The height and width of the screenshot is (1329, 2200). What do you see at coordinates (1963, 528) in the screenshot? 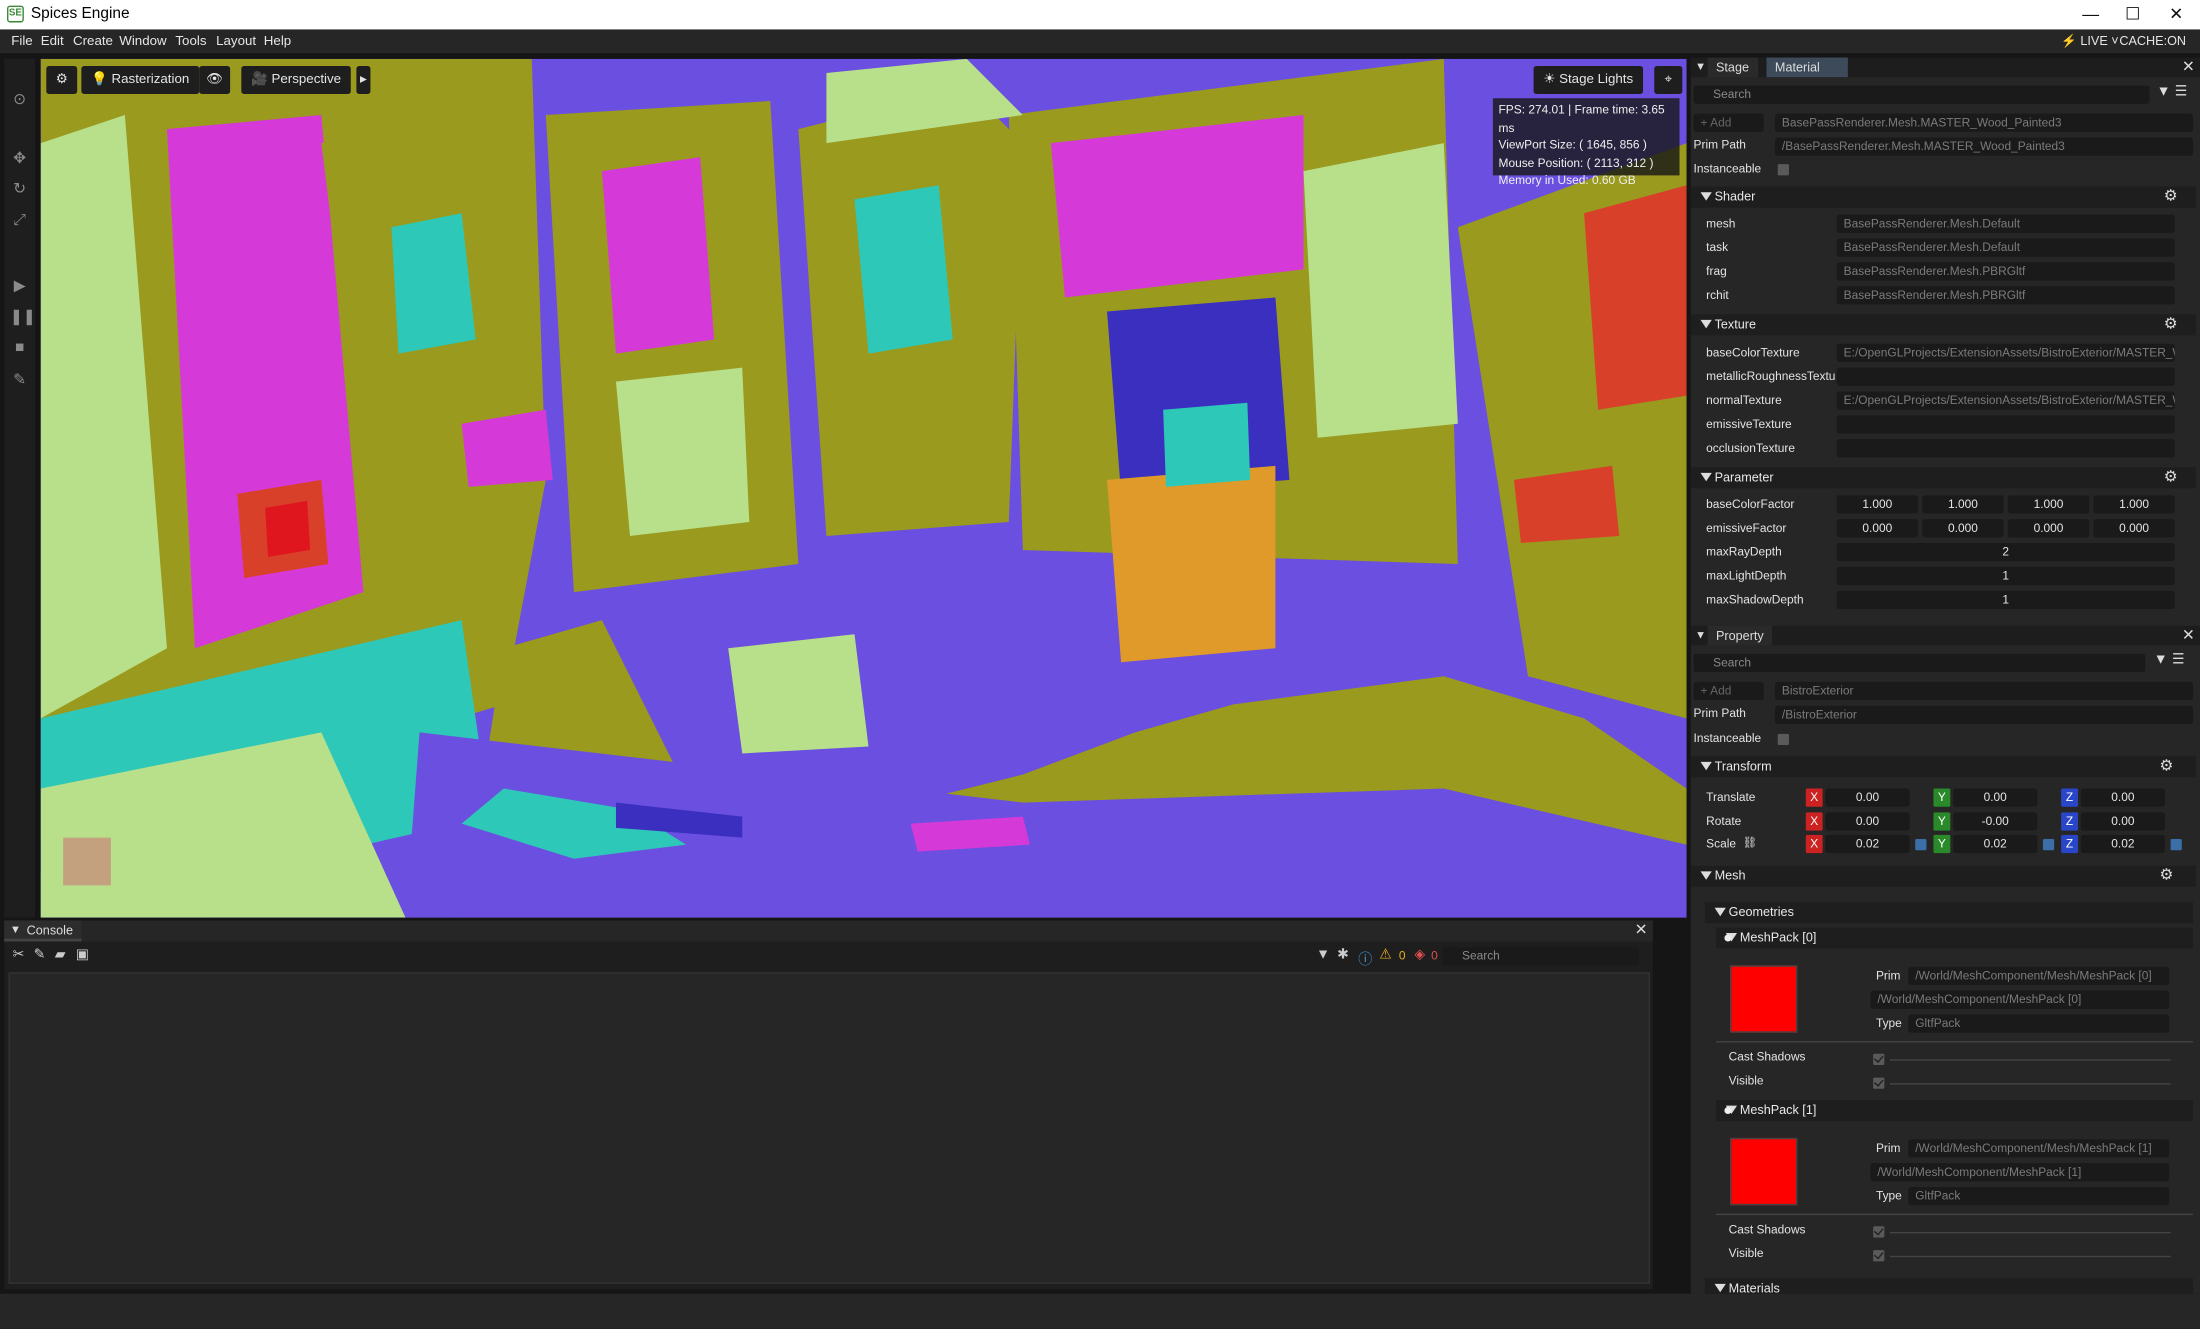
I see `emissive-factor-g: 0.000` at bounding box center [1963, 528].